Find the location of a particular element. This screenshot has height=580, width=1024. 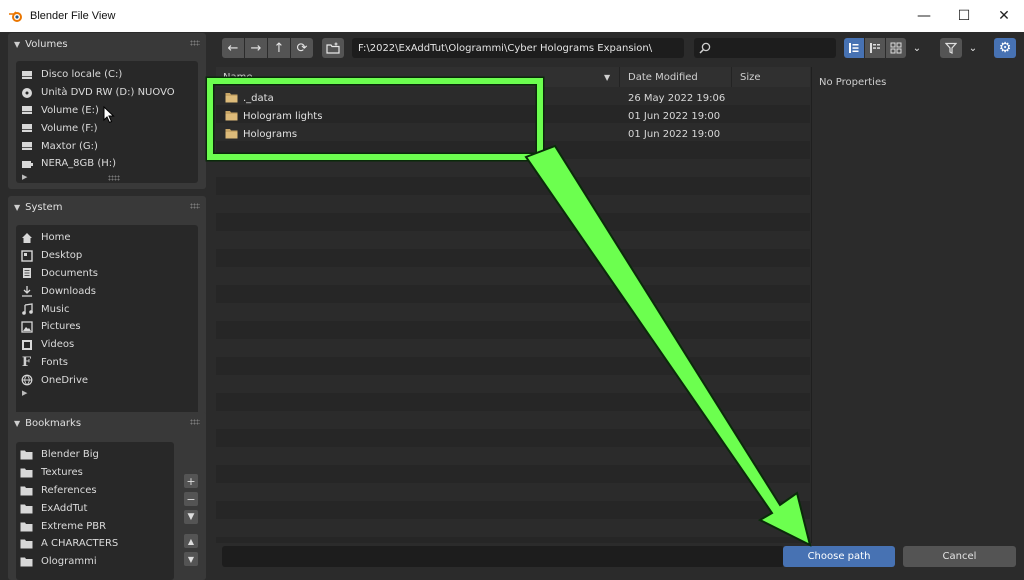

system-item-fonts: F Fonts is located at coordinates (107, 363).